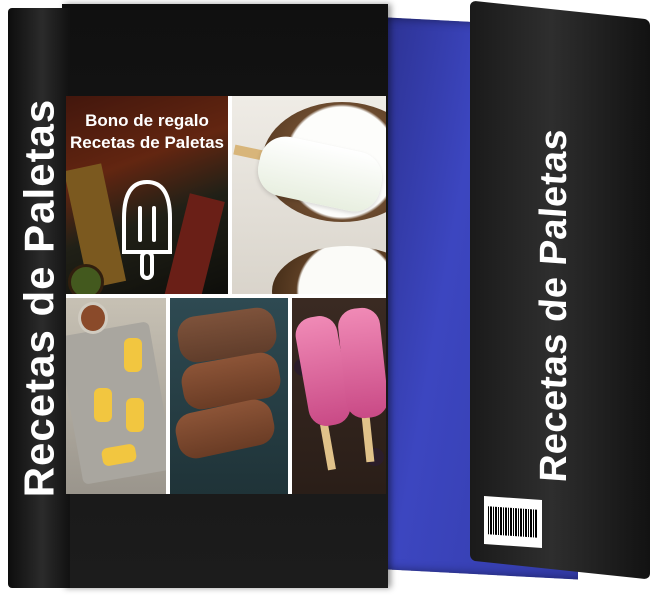 The height and width of the screenshot is (595, 650). I want to click on photo-chocolate-popsicles, so click(229, 396).